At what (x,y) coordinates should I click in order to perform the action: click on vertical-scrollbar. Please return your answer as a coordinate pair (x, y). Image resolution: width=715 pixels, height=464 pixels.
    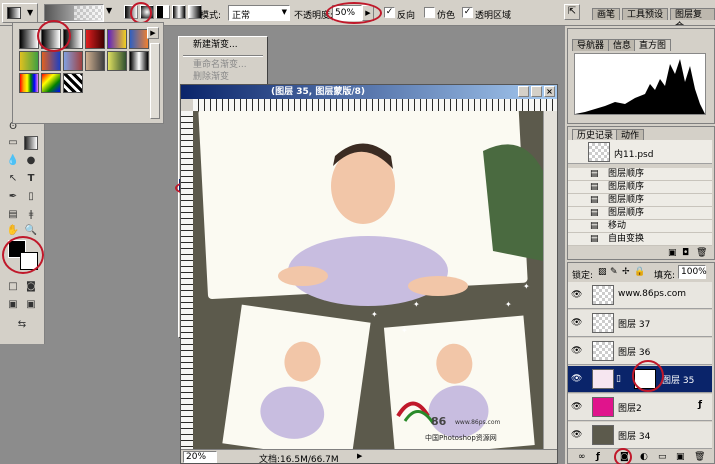
    Looking at the image, I should click on (550, 280).